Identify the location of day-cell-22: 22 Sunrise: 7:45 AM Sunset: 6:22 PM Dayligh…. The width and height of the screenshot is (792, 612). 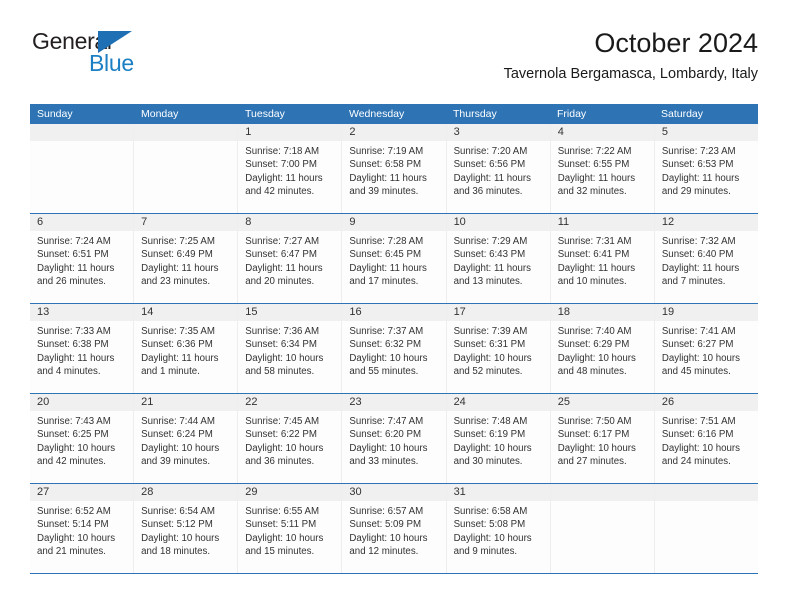
(290, 438).